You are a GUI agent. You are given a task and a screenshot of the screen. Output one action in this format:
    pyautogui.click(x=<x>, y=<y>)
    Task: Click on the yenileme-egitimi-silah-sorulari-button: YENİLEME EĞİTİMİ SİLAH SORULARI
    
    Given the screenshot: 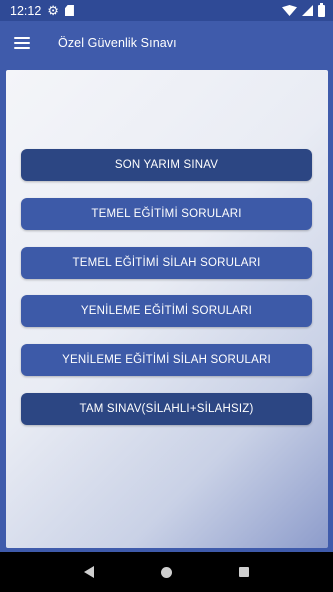 What is the action you would take?
    pyautogui.click(x=166, y=360)
    